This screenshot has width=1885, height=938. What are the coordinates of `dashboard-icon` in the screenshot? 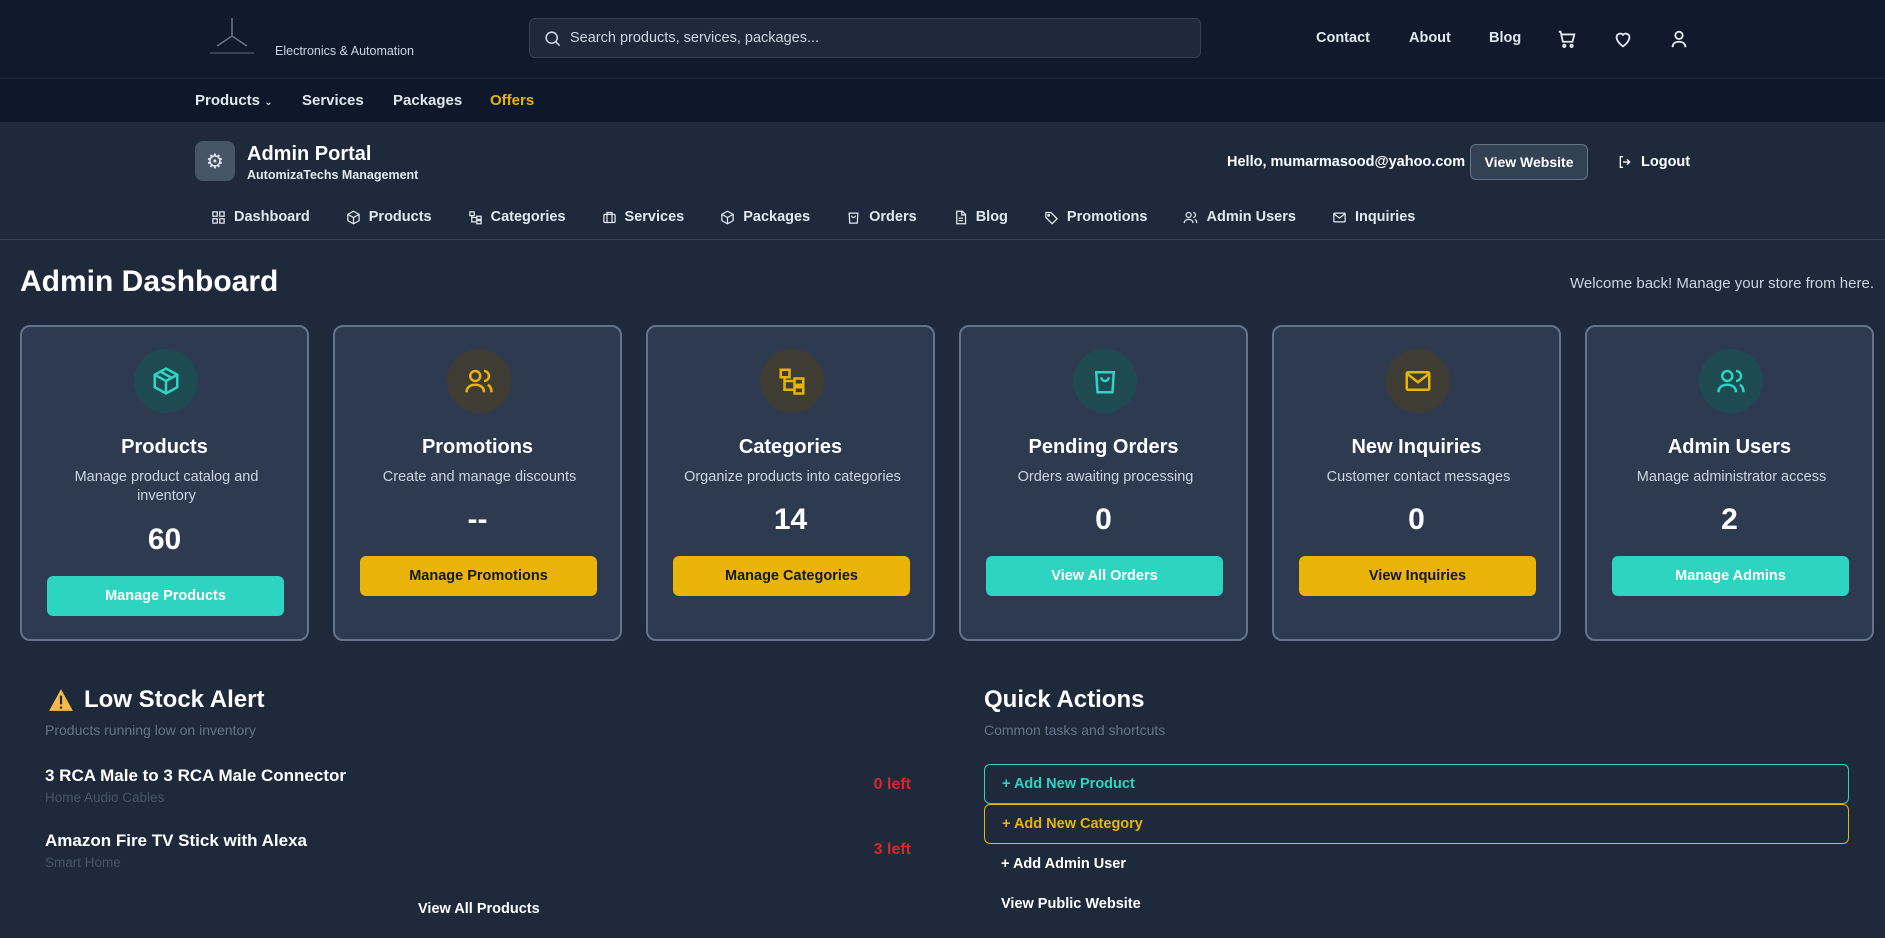 It's located at (218, 217).